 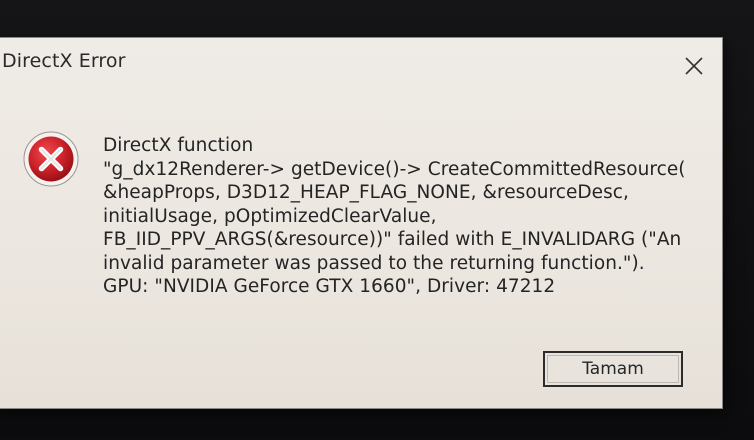 I want to click on ok-button-label: Tamam, so click(x=613, y=369).